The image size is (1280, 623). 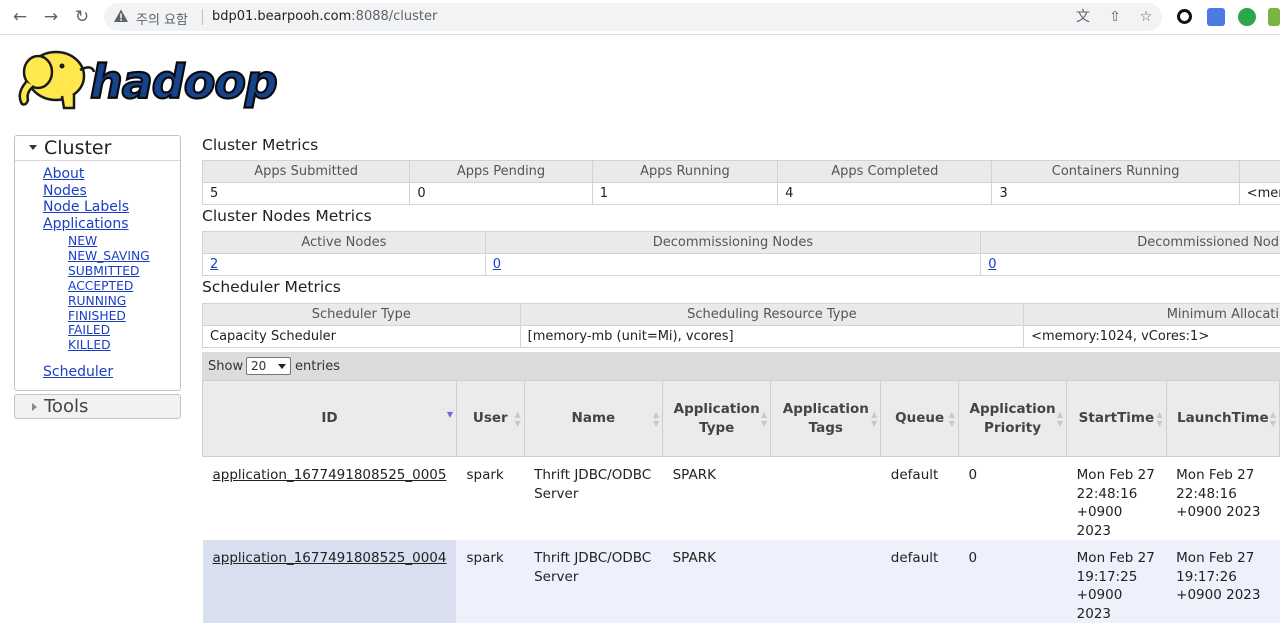 I want to click on app-start-time: Mon Feb 27 19:17:25 +0900 2023, so click(x=1116, y=581).